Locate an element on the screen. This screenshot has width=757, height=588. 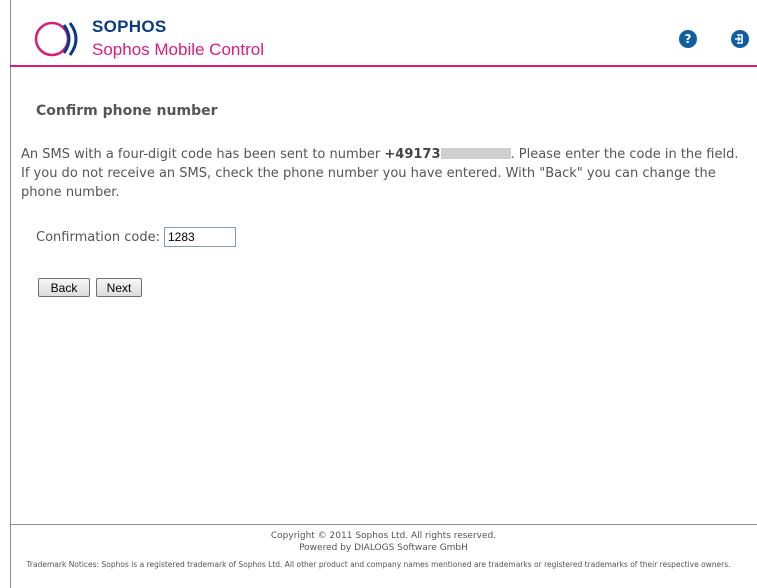
phone-number-prefix: +49173 is located at coordinates (412, 154).